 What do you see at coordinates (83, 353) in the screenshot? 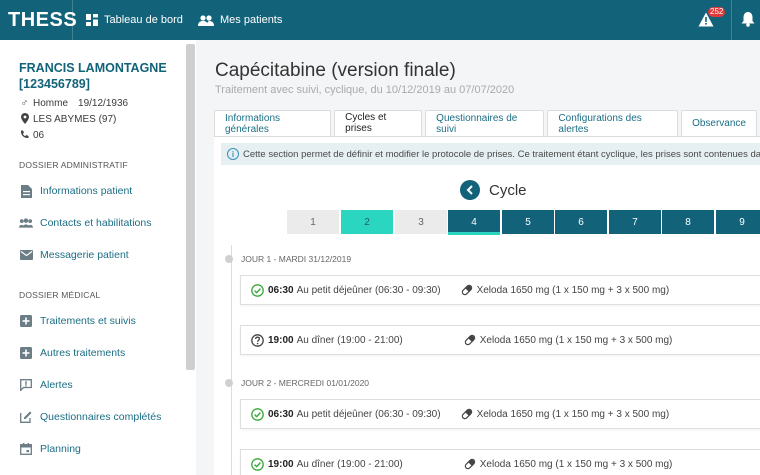
I see `sidebar-item-label: Autres traitements` at bounding box center [83, 353].